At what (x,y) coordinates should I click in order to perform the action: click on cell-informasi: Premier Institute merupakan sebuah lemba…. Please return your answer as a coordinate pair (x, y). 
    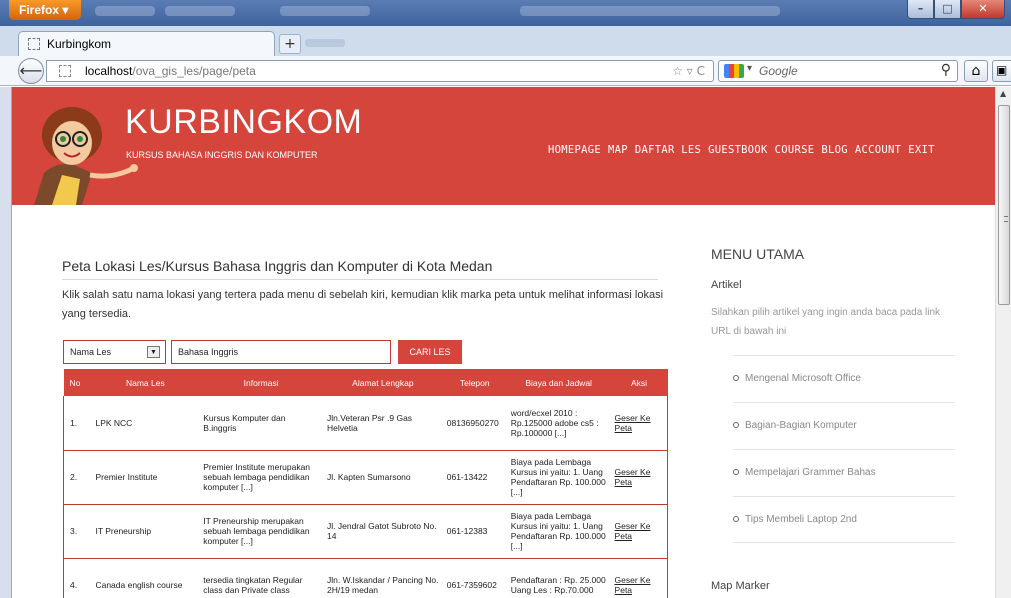
    Looking at the image, I should click on (261, 477).